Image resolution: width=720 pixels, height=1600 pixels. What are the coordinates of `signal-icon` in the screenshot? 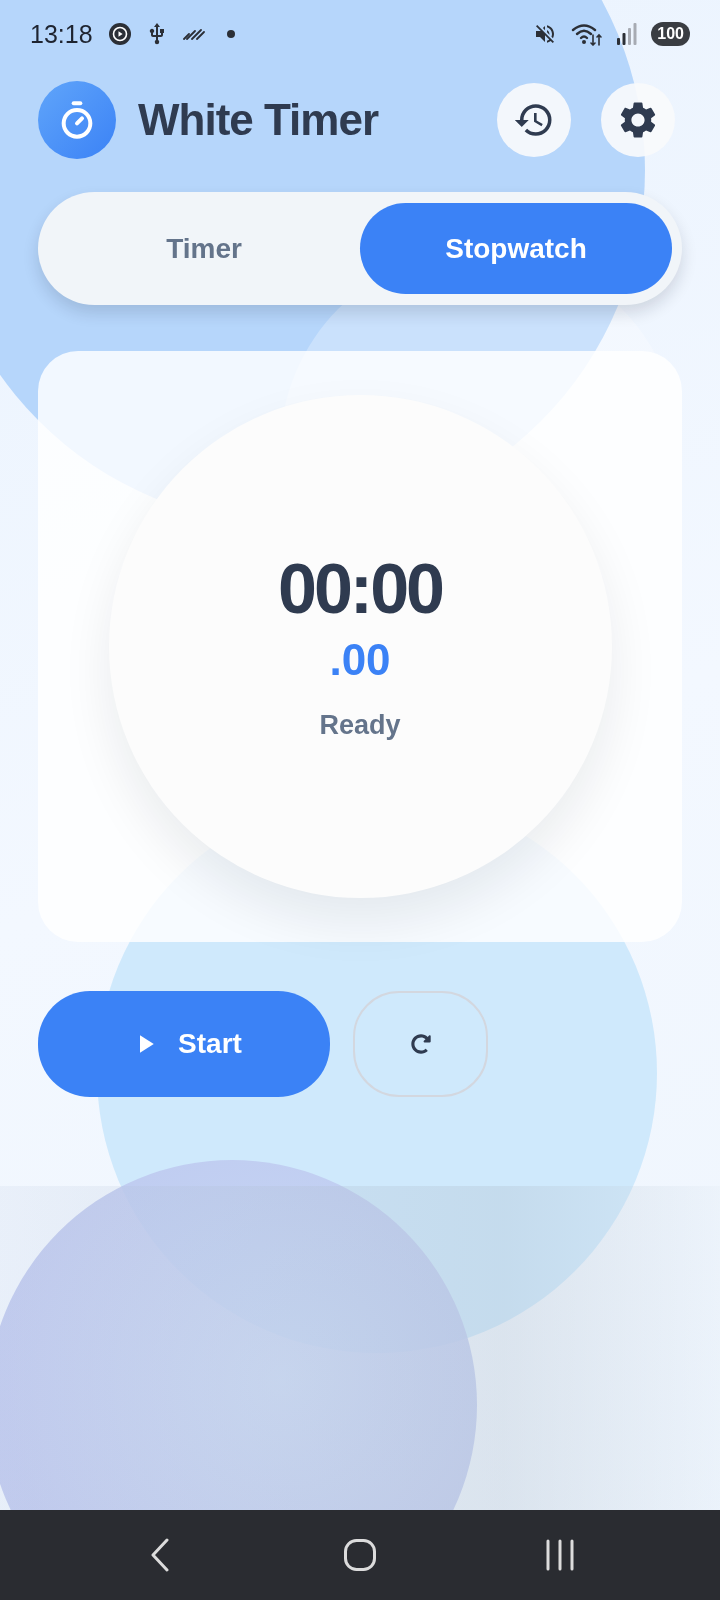 It's located at (627, 34).